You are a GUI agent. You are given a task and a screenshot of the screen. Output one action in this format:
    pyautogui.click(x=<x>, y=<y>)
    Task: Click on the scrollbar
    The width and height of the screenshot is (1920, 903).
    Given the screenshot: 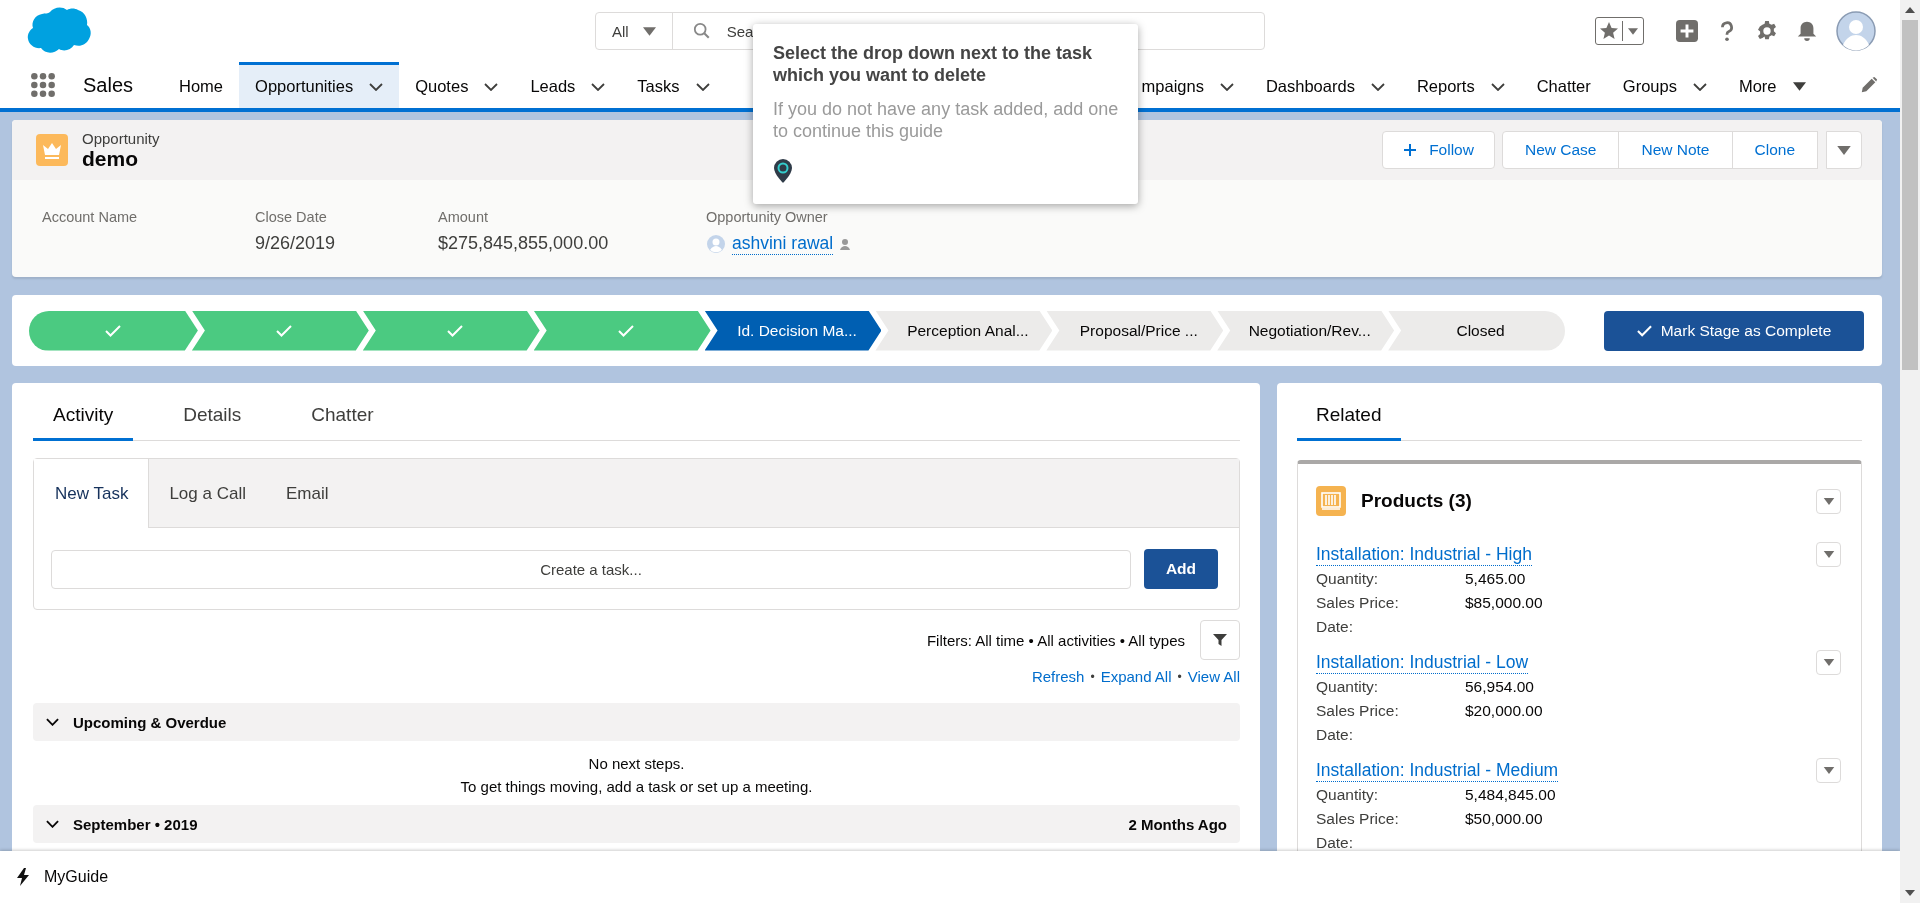 What is the action you would take?
    pyautogui.click(x=1910, y=451)
    